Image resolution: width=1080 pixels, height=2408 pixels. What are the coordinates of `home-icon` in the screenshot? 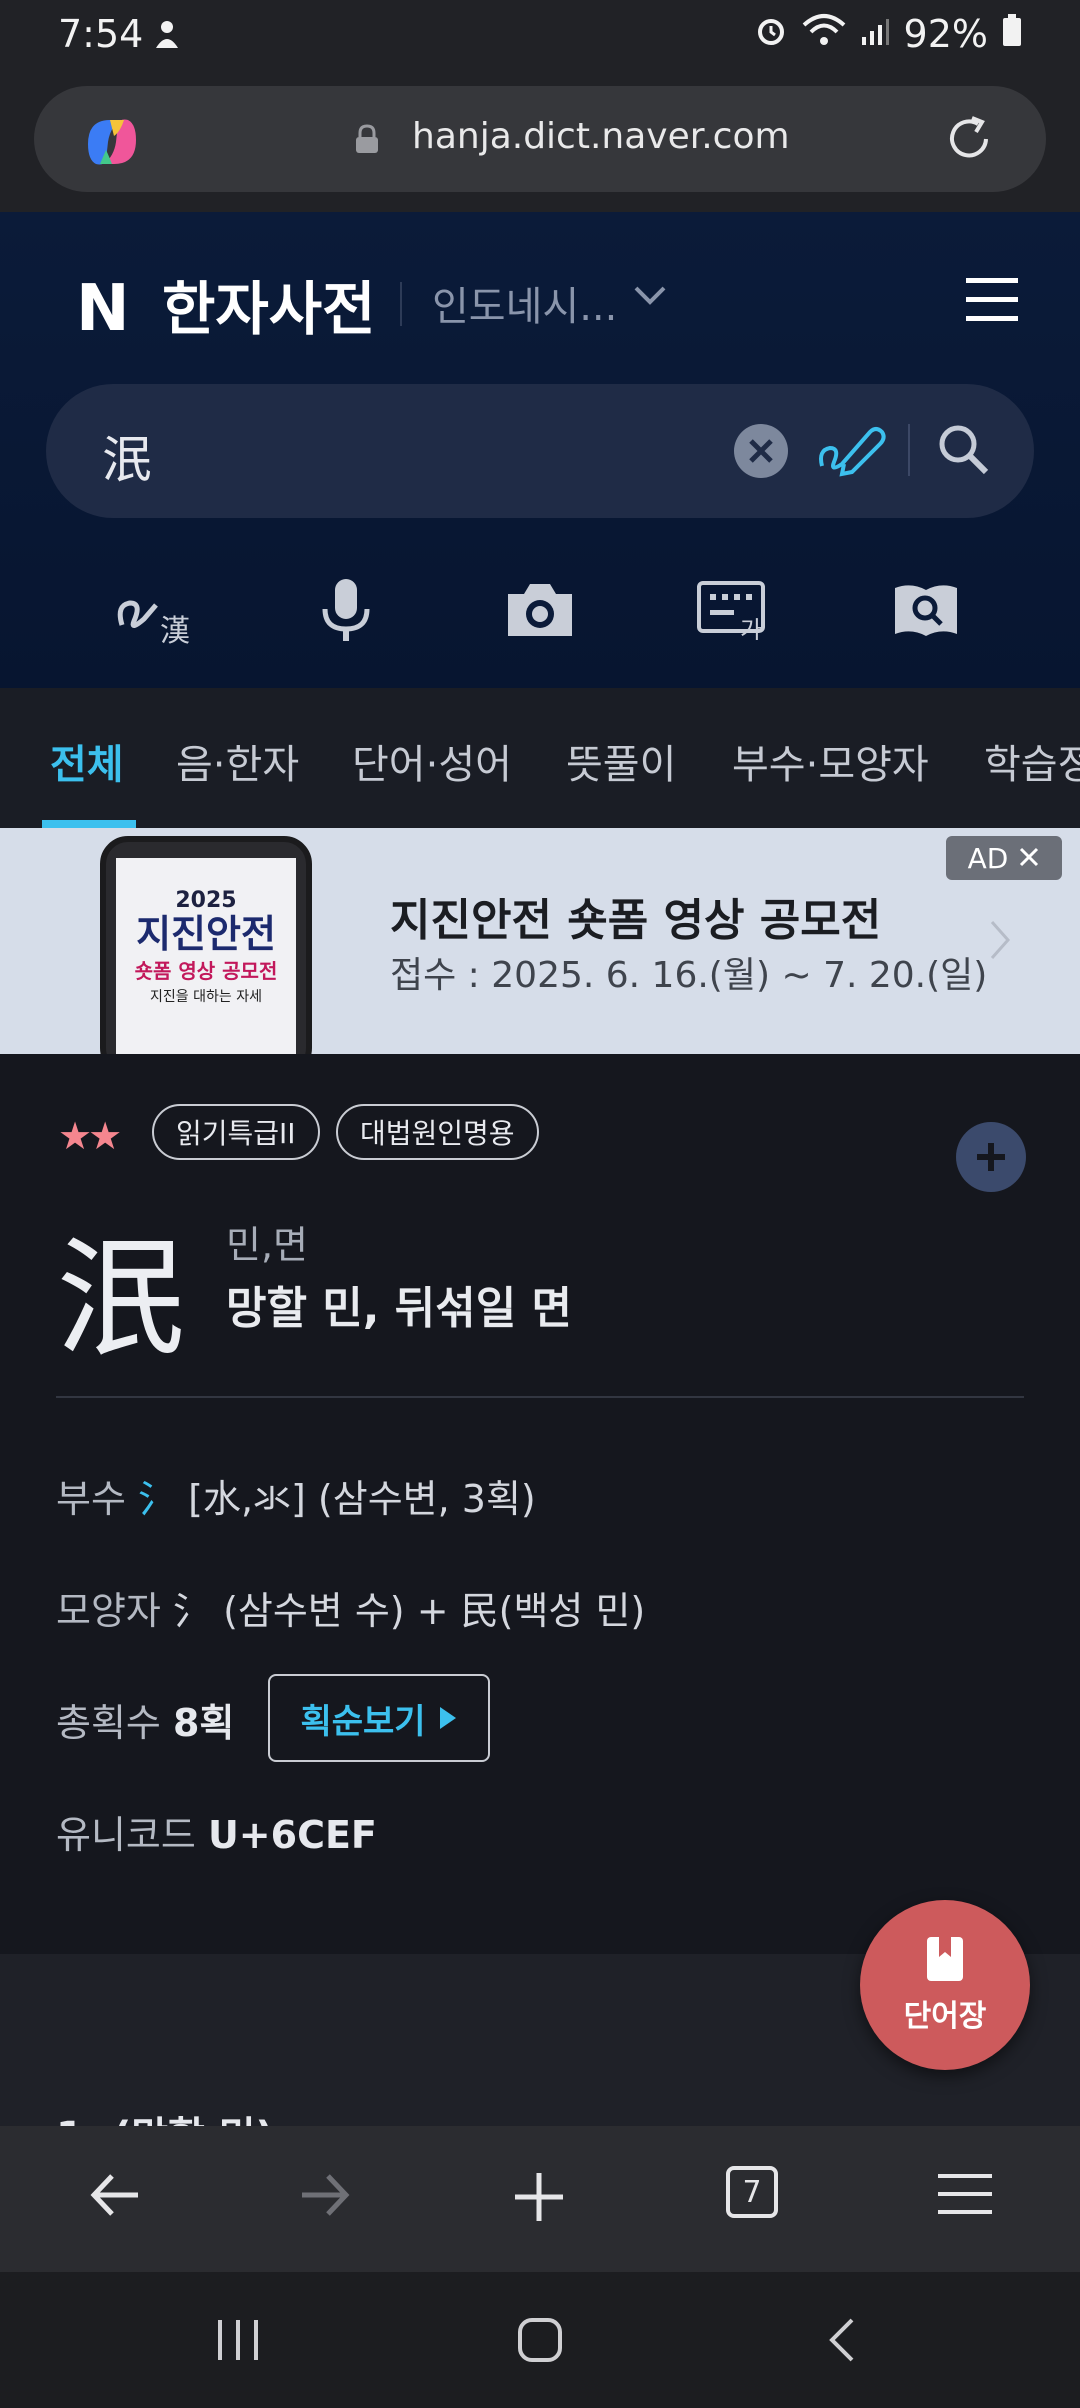 It's located at (540, 2342).